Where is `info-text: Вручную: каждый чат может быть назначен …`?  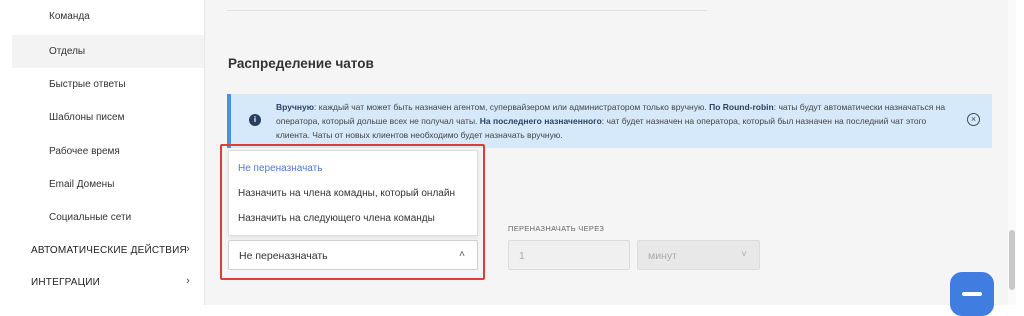
info-text: Вручную: каждый чат может быть назначен … is located at coordinates (616, 121).